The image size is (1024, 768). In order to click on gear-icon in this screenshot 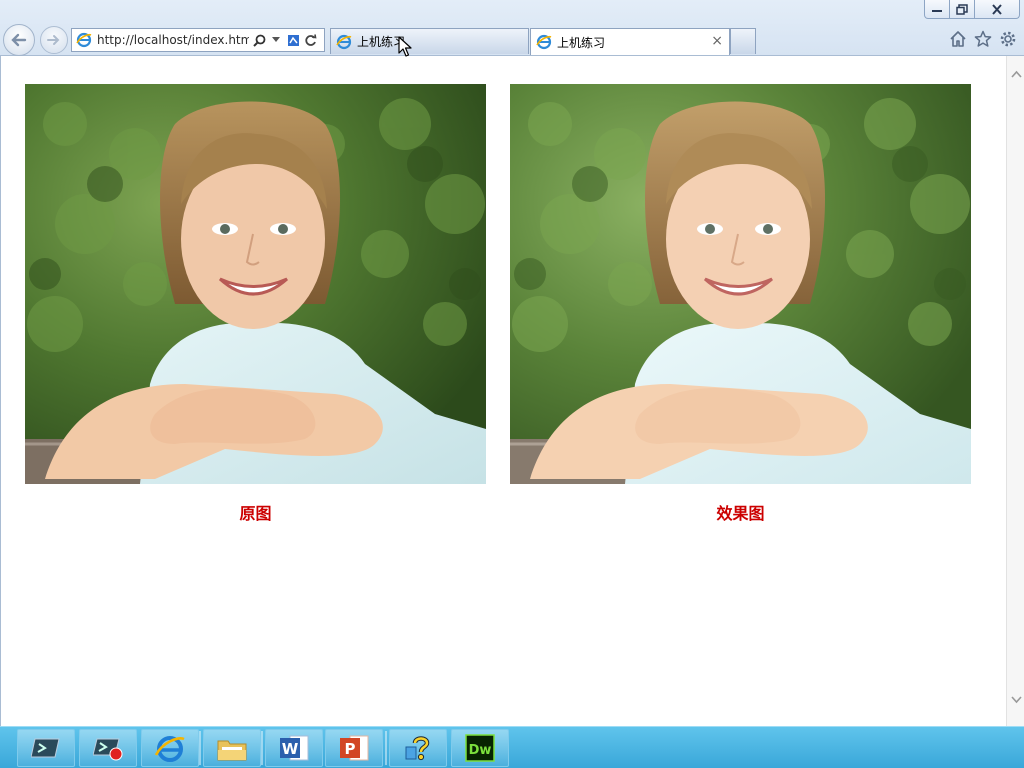, I will do `click(1008, 39)`.